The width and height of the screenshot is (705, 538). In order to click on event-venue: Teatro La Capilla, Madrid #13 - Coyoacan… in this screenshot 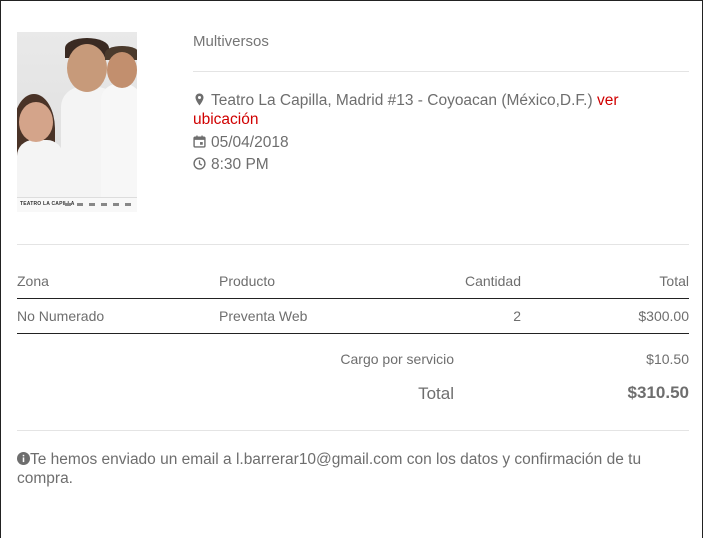, I will do `click(428, 110)`.